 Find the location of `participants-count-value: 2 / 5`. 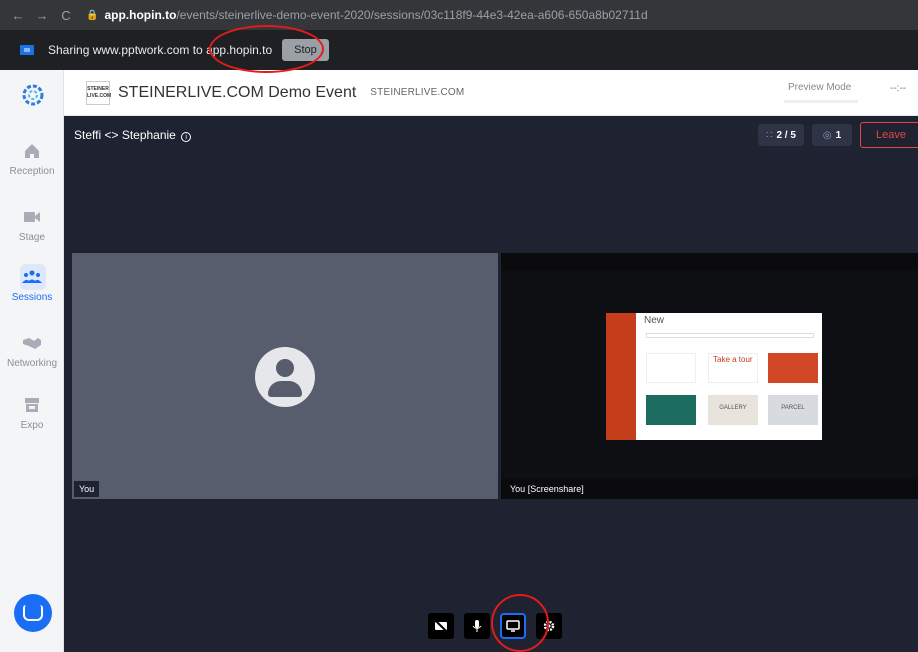

participants-count-value: 2 / 5 is located at coordinates (786, 135).